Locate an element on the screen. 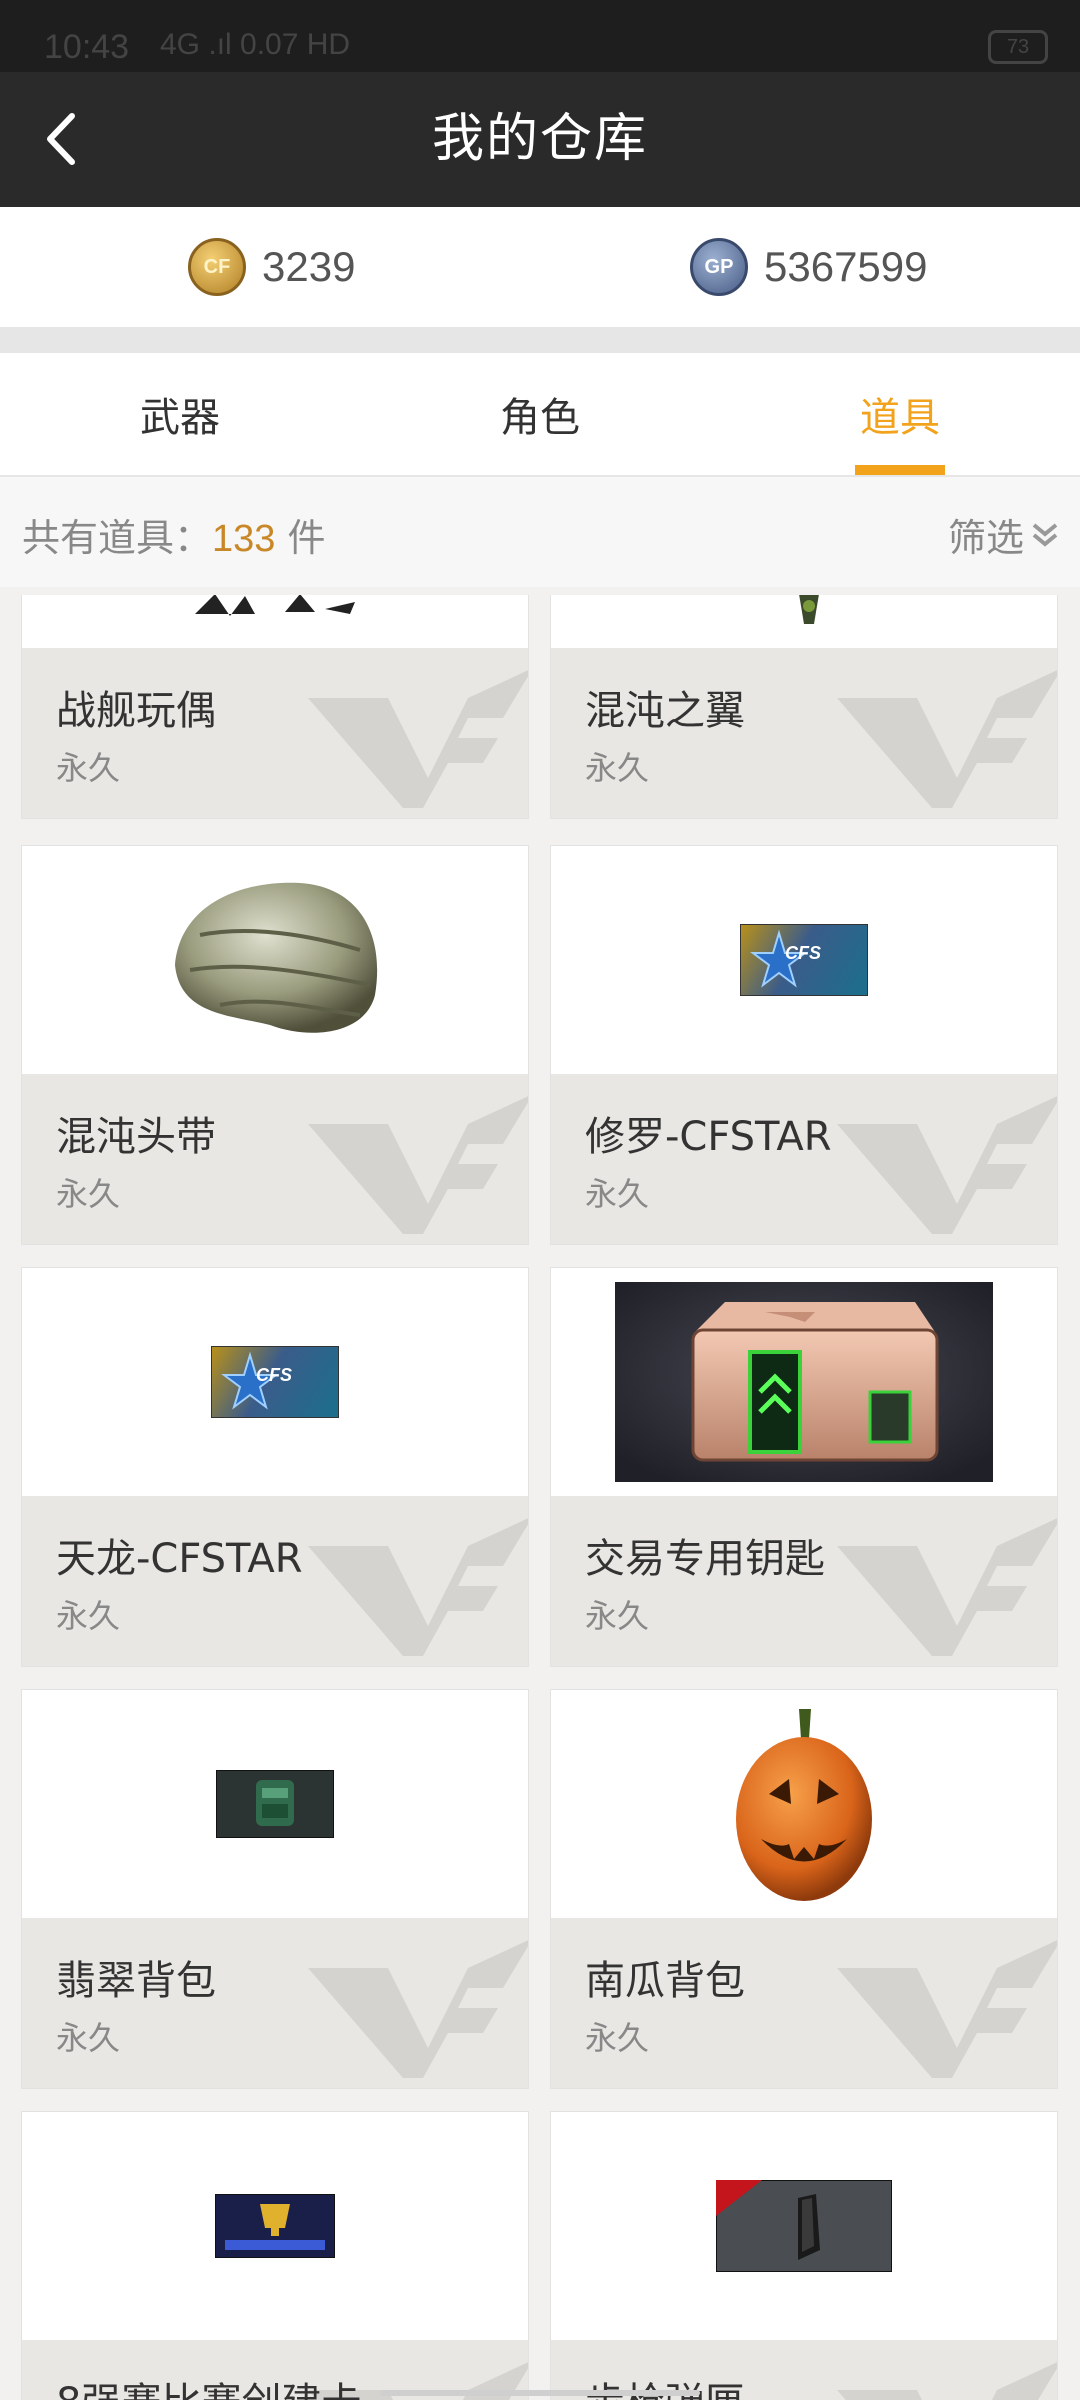 The height and width of the screenshot is (2400, 1080). tab-characters: 角色 is located at coordinates (540, 414).